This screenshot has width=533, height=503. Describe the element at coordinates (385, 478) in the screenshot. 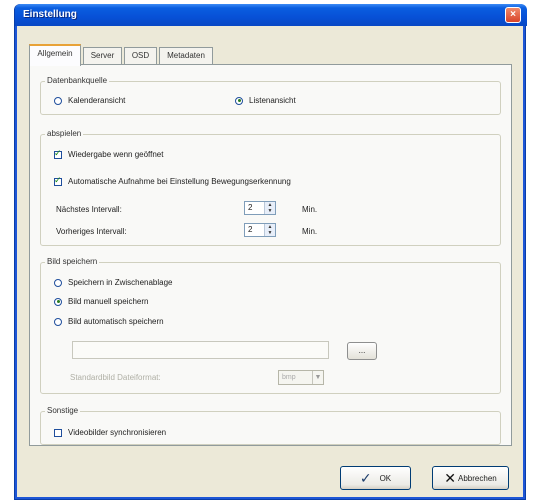

I see `ok-label: OK` at that location.